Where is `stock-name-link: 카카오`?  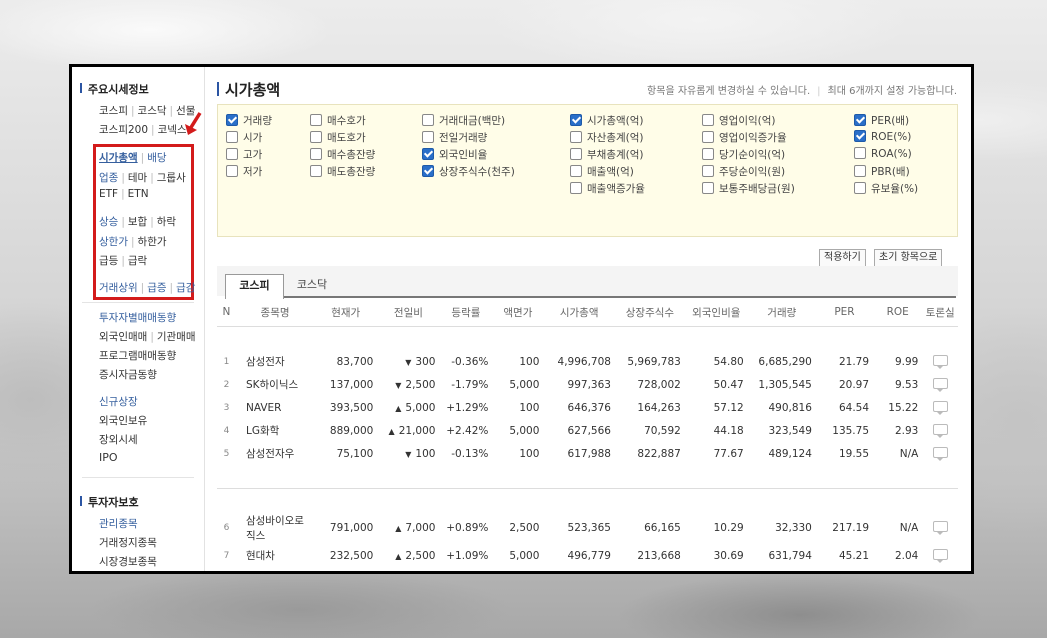 stock-name-link: 카카오 is located at coordinates (275, 569).